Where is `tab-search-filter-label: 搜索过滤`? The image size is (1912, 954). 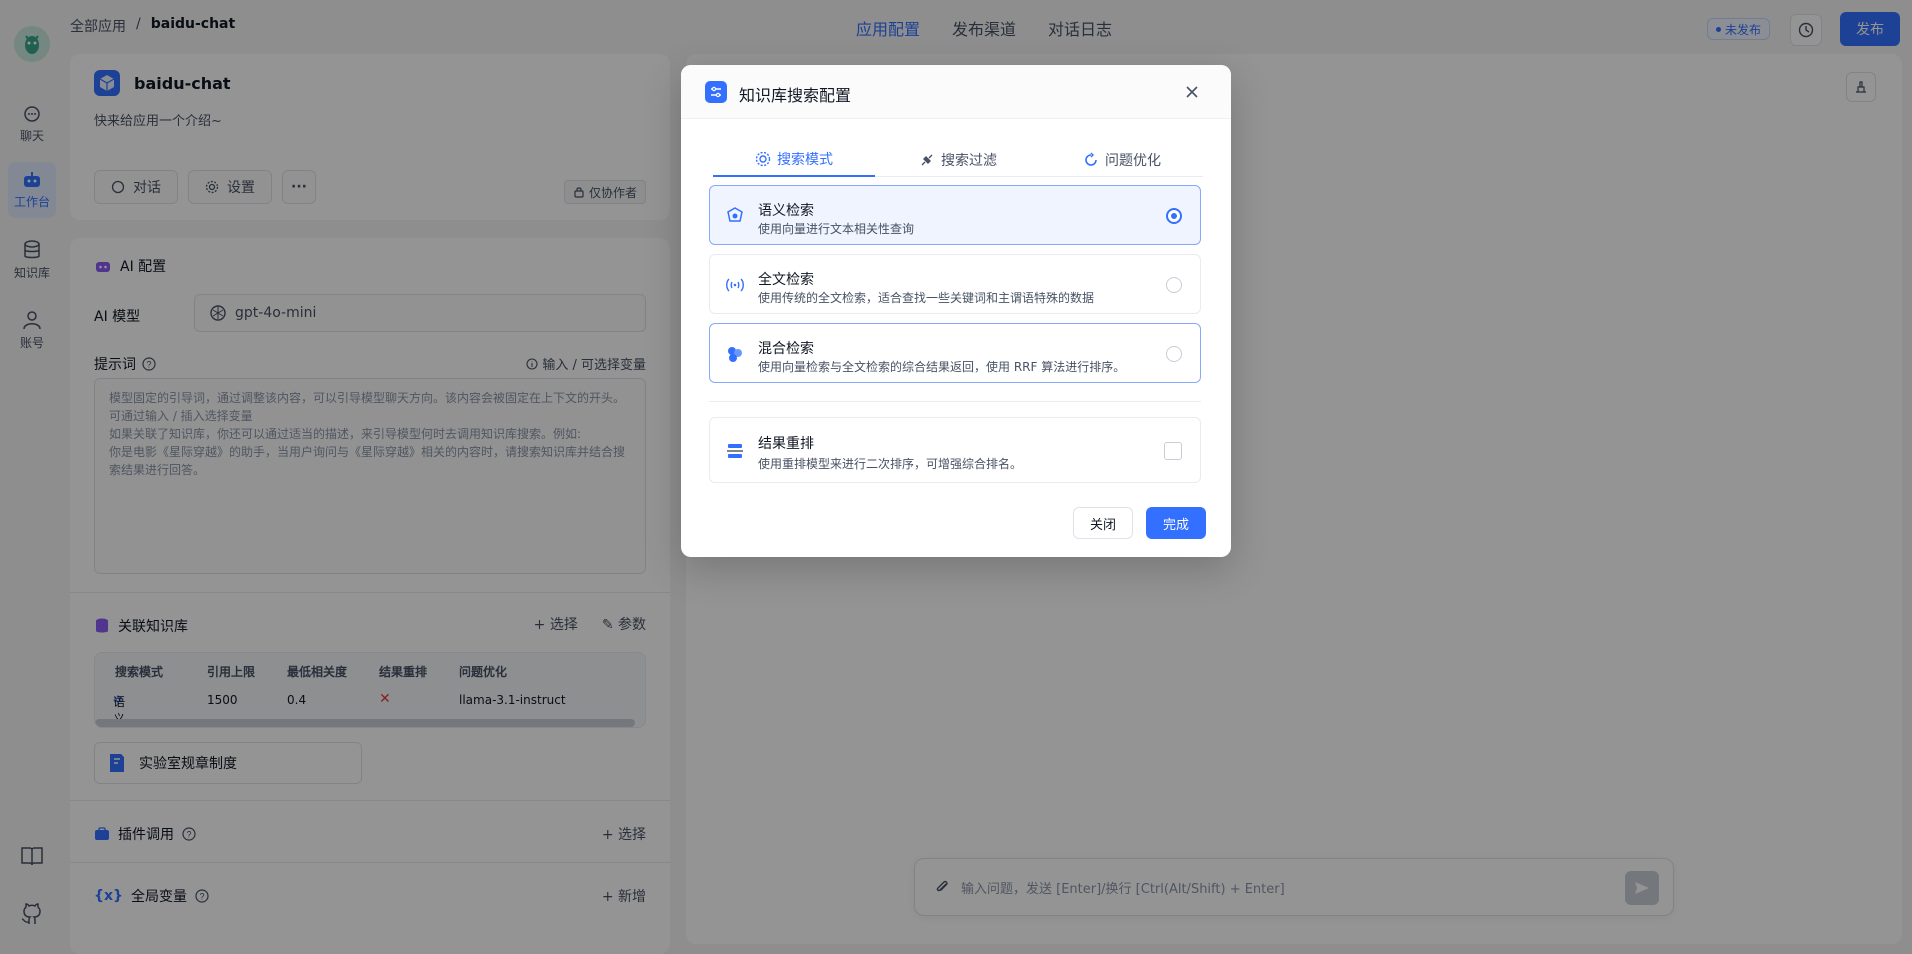
tab-search-filter-label: 搜索过滤 is located at coordinates (969, 161).